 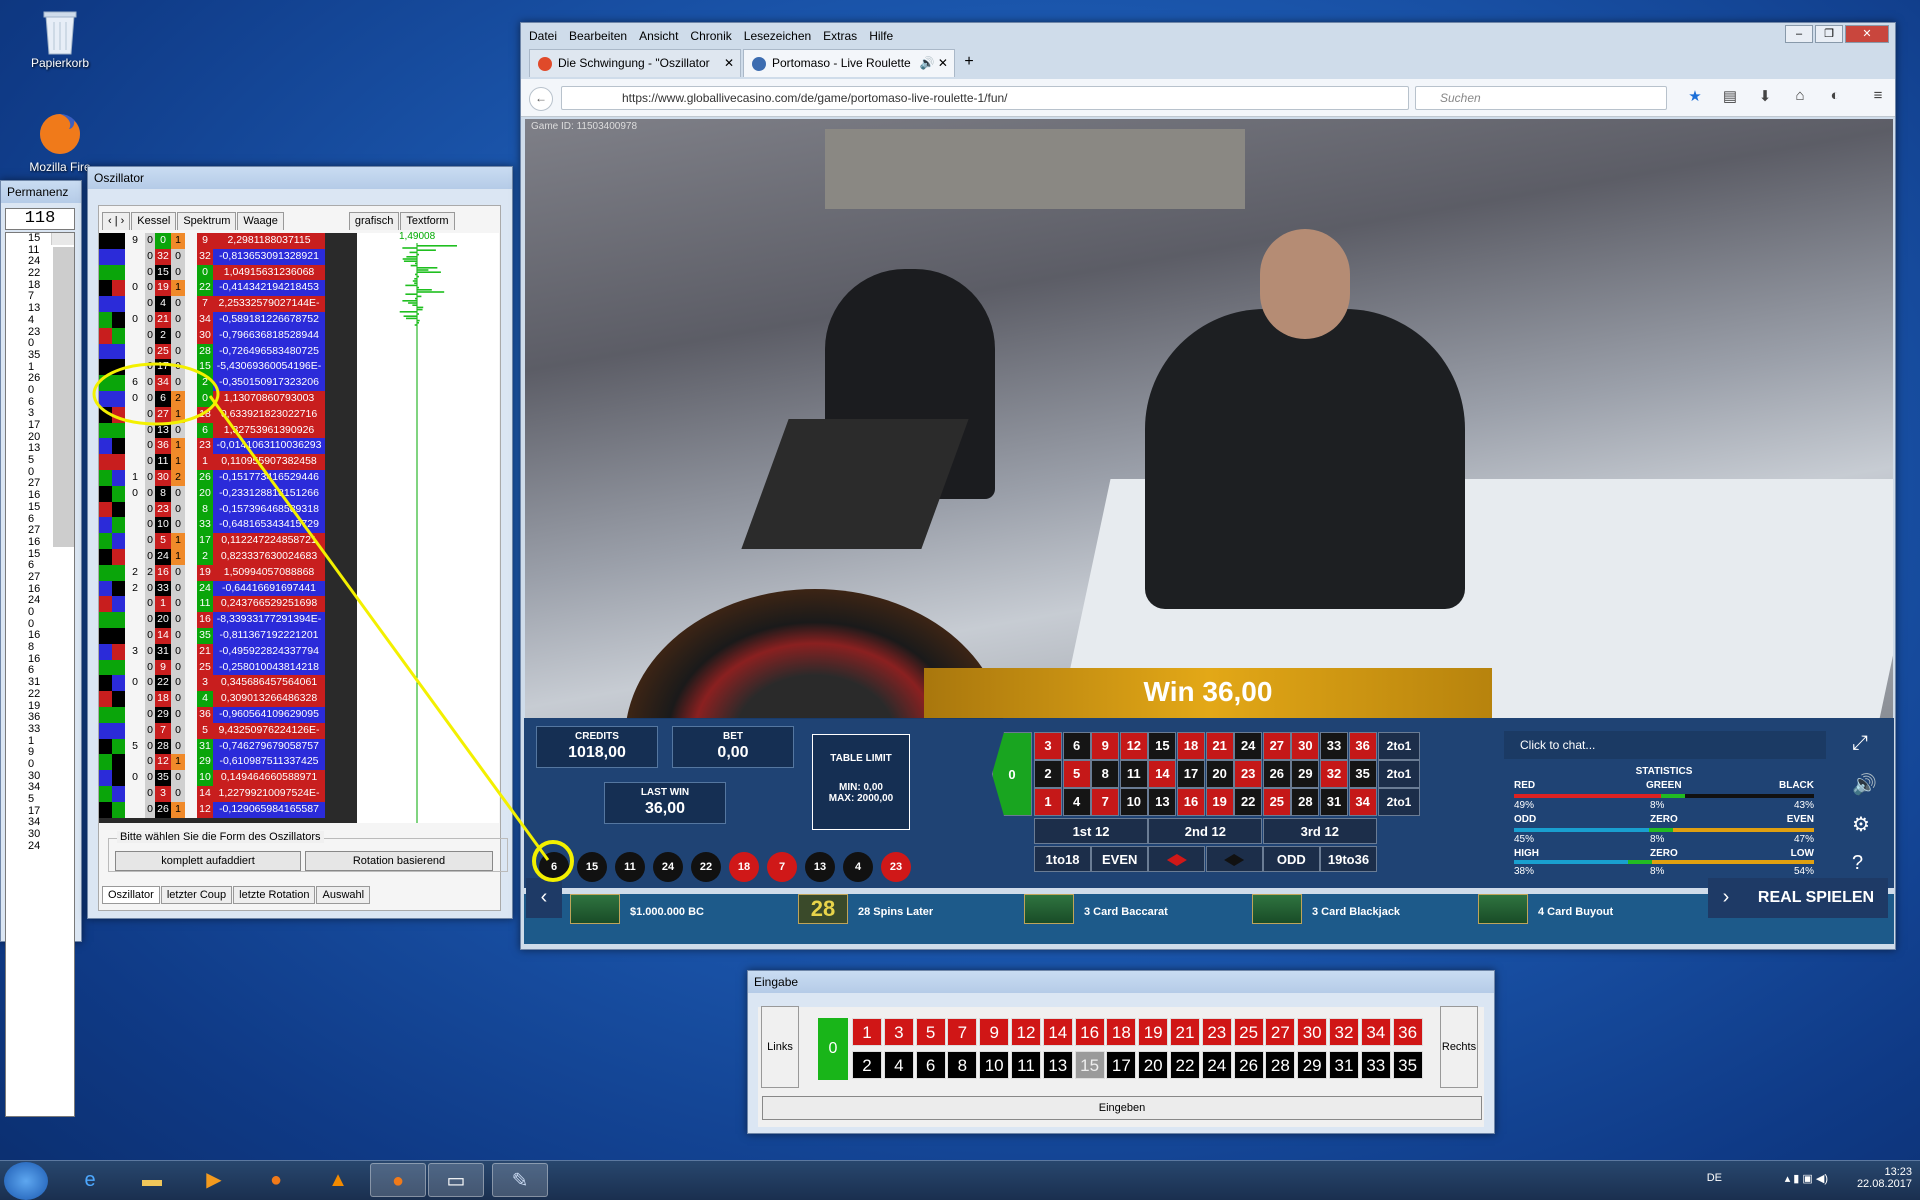 I want to click on eingabe-number: 18, so click(x=1121, y=1032).